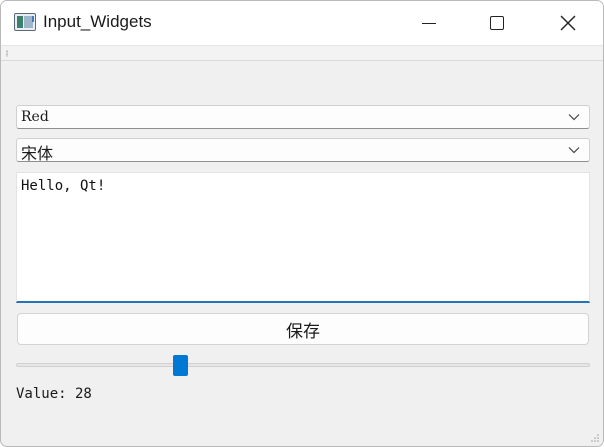  Describe the element at coordinates (35, 117) in the screenshot. I see `color-combobox-value: Red` at that location.